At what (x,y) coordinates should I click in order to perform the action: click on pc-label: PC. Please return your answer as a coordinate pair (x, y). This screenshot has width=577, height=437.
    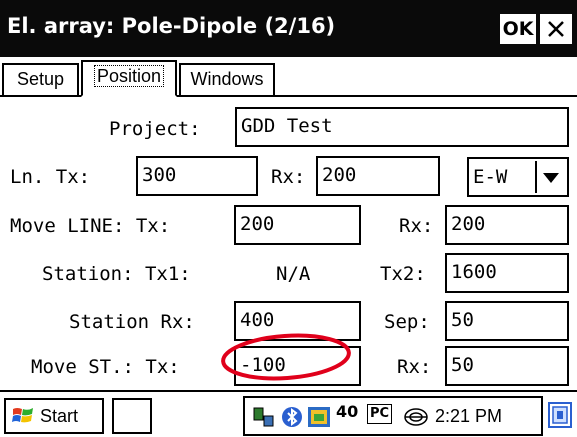
    Looking at the image, I should click on (380, 413).